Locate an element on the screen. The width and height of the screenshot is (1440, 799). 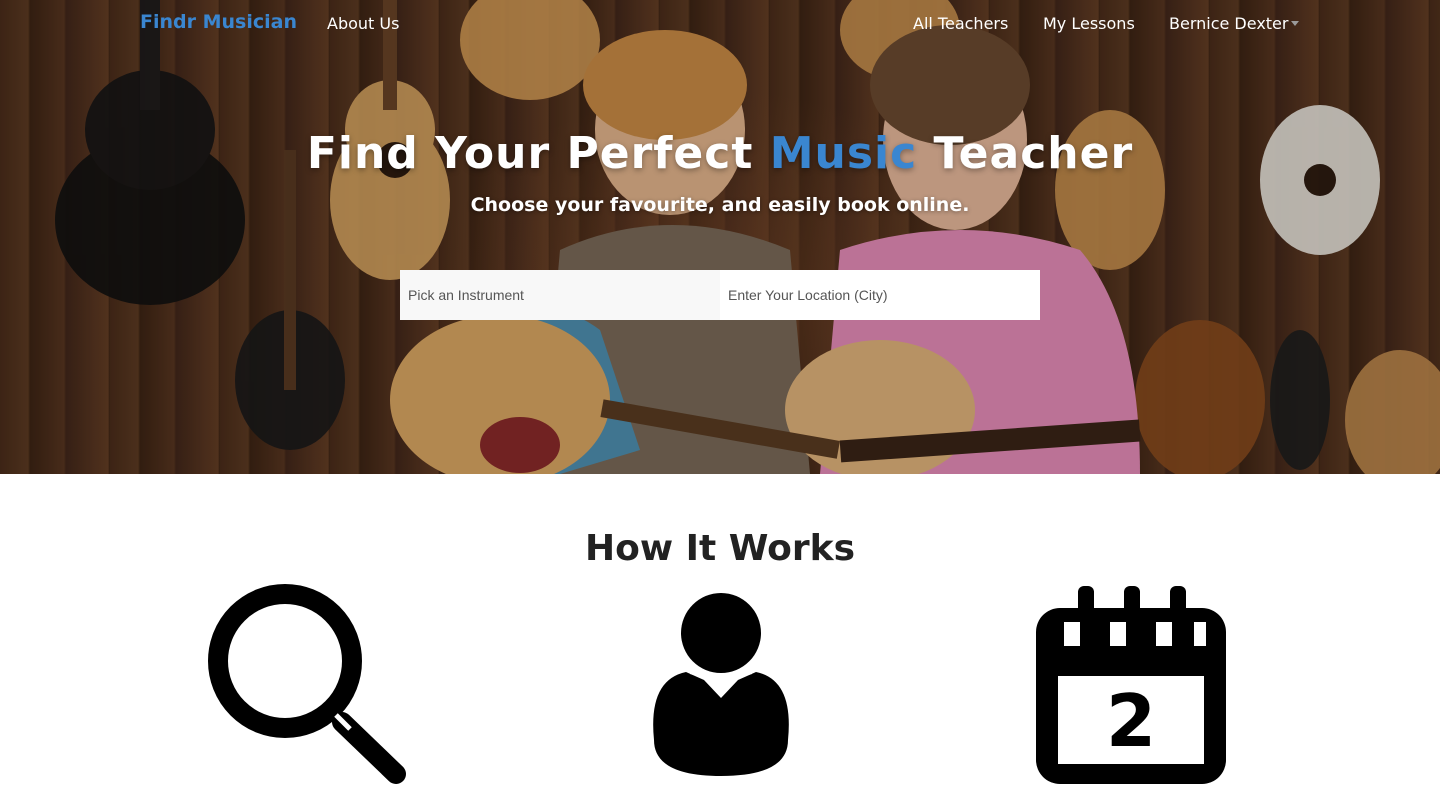
nav-link-all-teachers: All Teachers is located at coordinates (960, 23).